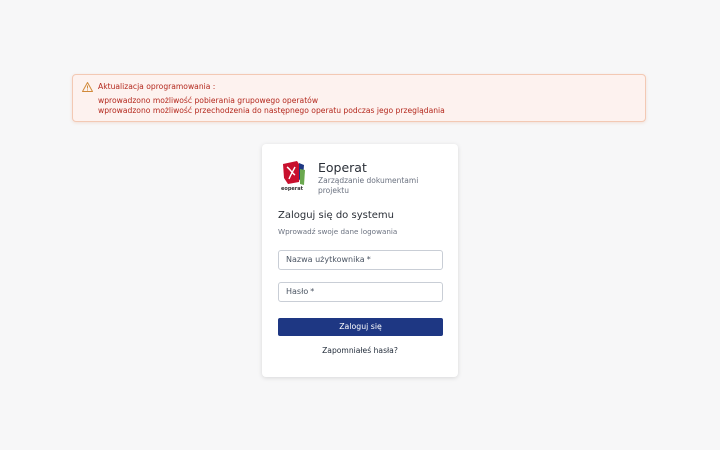 This screenshot has height=450, width=720. I want to click on alert-title: Aktualizacja oprogramowania :, so click(157, 86).